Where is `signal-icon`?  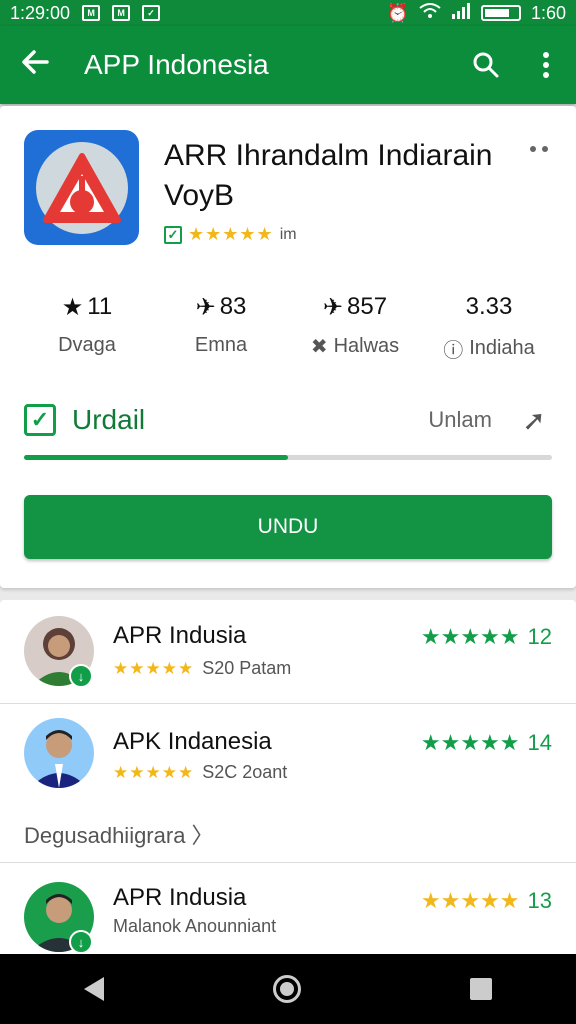
signal-icon is located at coordinates (461, 13).